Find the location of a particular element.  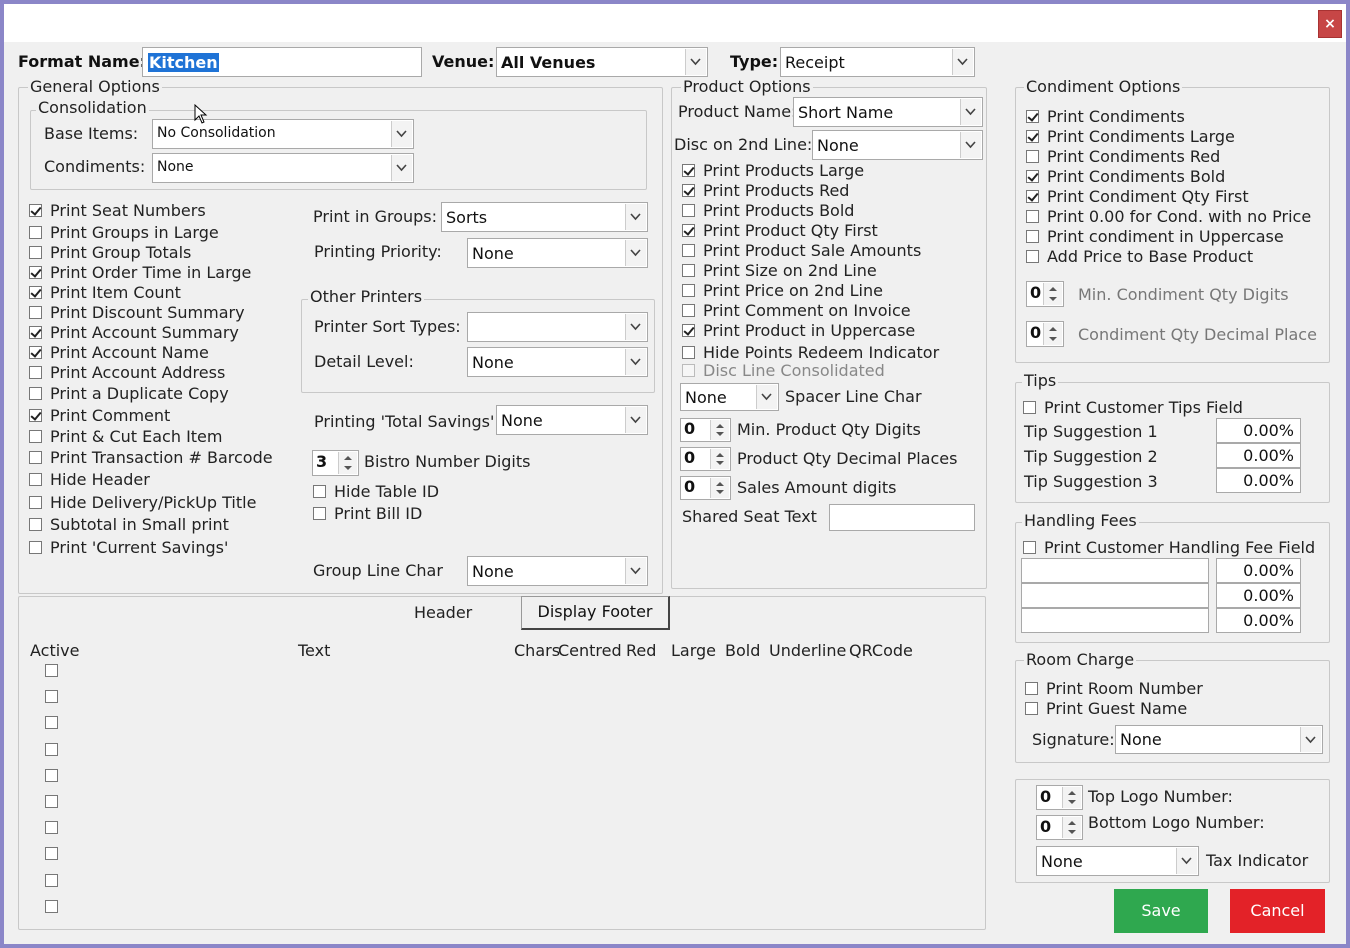

sales-amount-digits-value: 0 is located at coordinates (690, 486).